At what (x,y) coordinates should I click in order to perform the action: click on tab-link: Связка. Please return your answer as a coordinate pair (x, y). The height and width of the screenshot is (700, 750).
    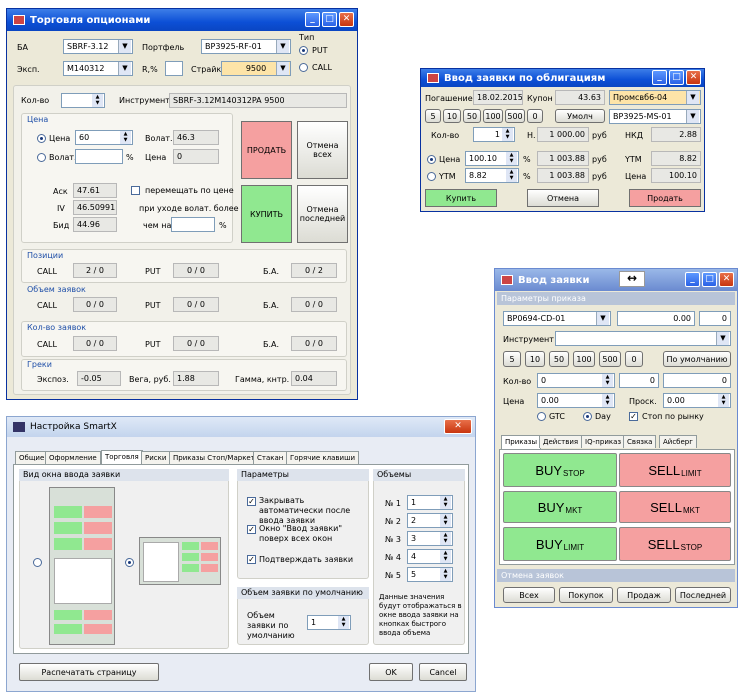
    Looking at the image, I should click on (640, 441).